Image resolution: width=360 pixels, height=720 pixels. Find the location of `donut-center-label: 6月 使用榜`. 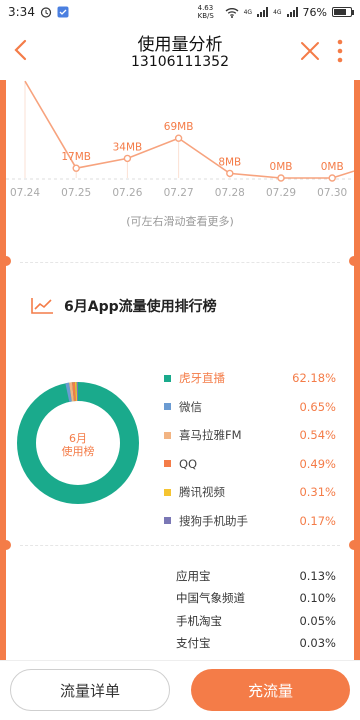

donut-center-label: 6月 使用榜 is located at coordinates (78, 445).